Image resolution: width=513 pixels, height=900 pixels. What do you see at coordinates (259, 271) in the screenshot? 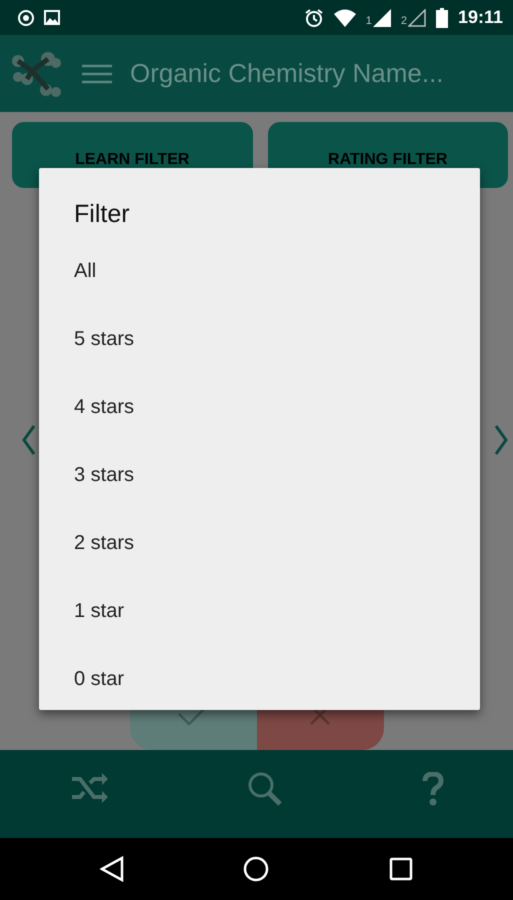
I see `filter-option: All` at bounding box center [259, 271].